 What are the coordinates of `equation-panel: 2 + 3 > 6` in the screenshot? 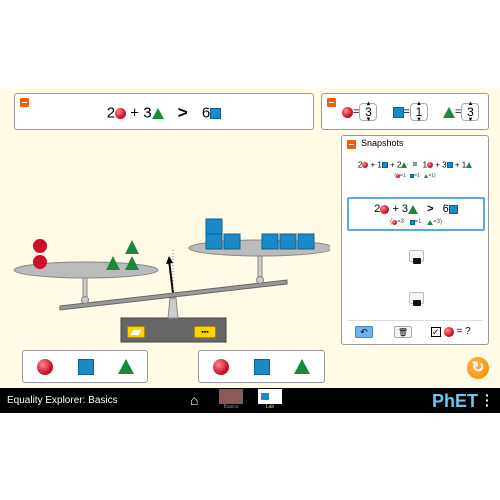 It's located at (164, 111).